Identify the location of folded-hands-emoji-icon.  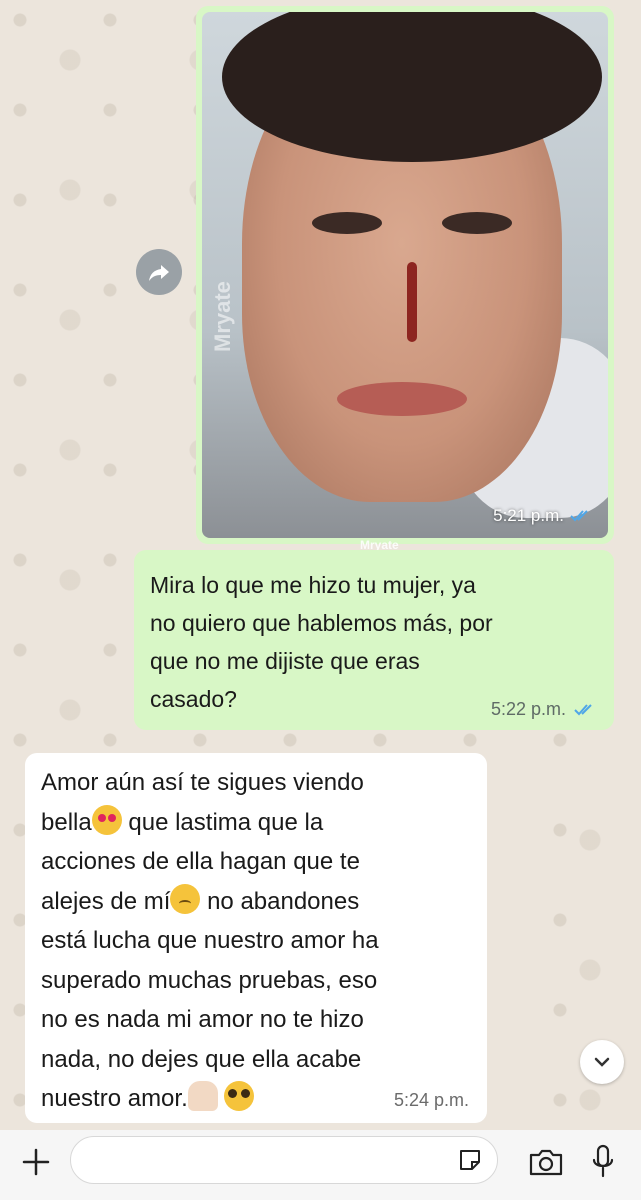
(202, 1096).